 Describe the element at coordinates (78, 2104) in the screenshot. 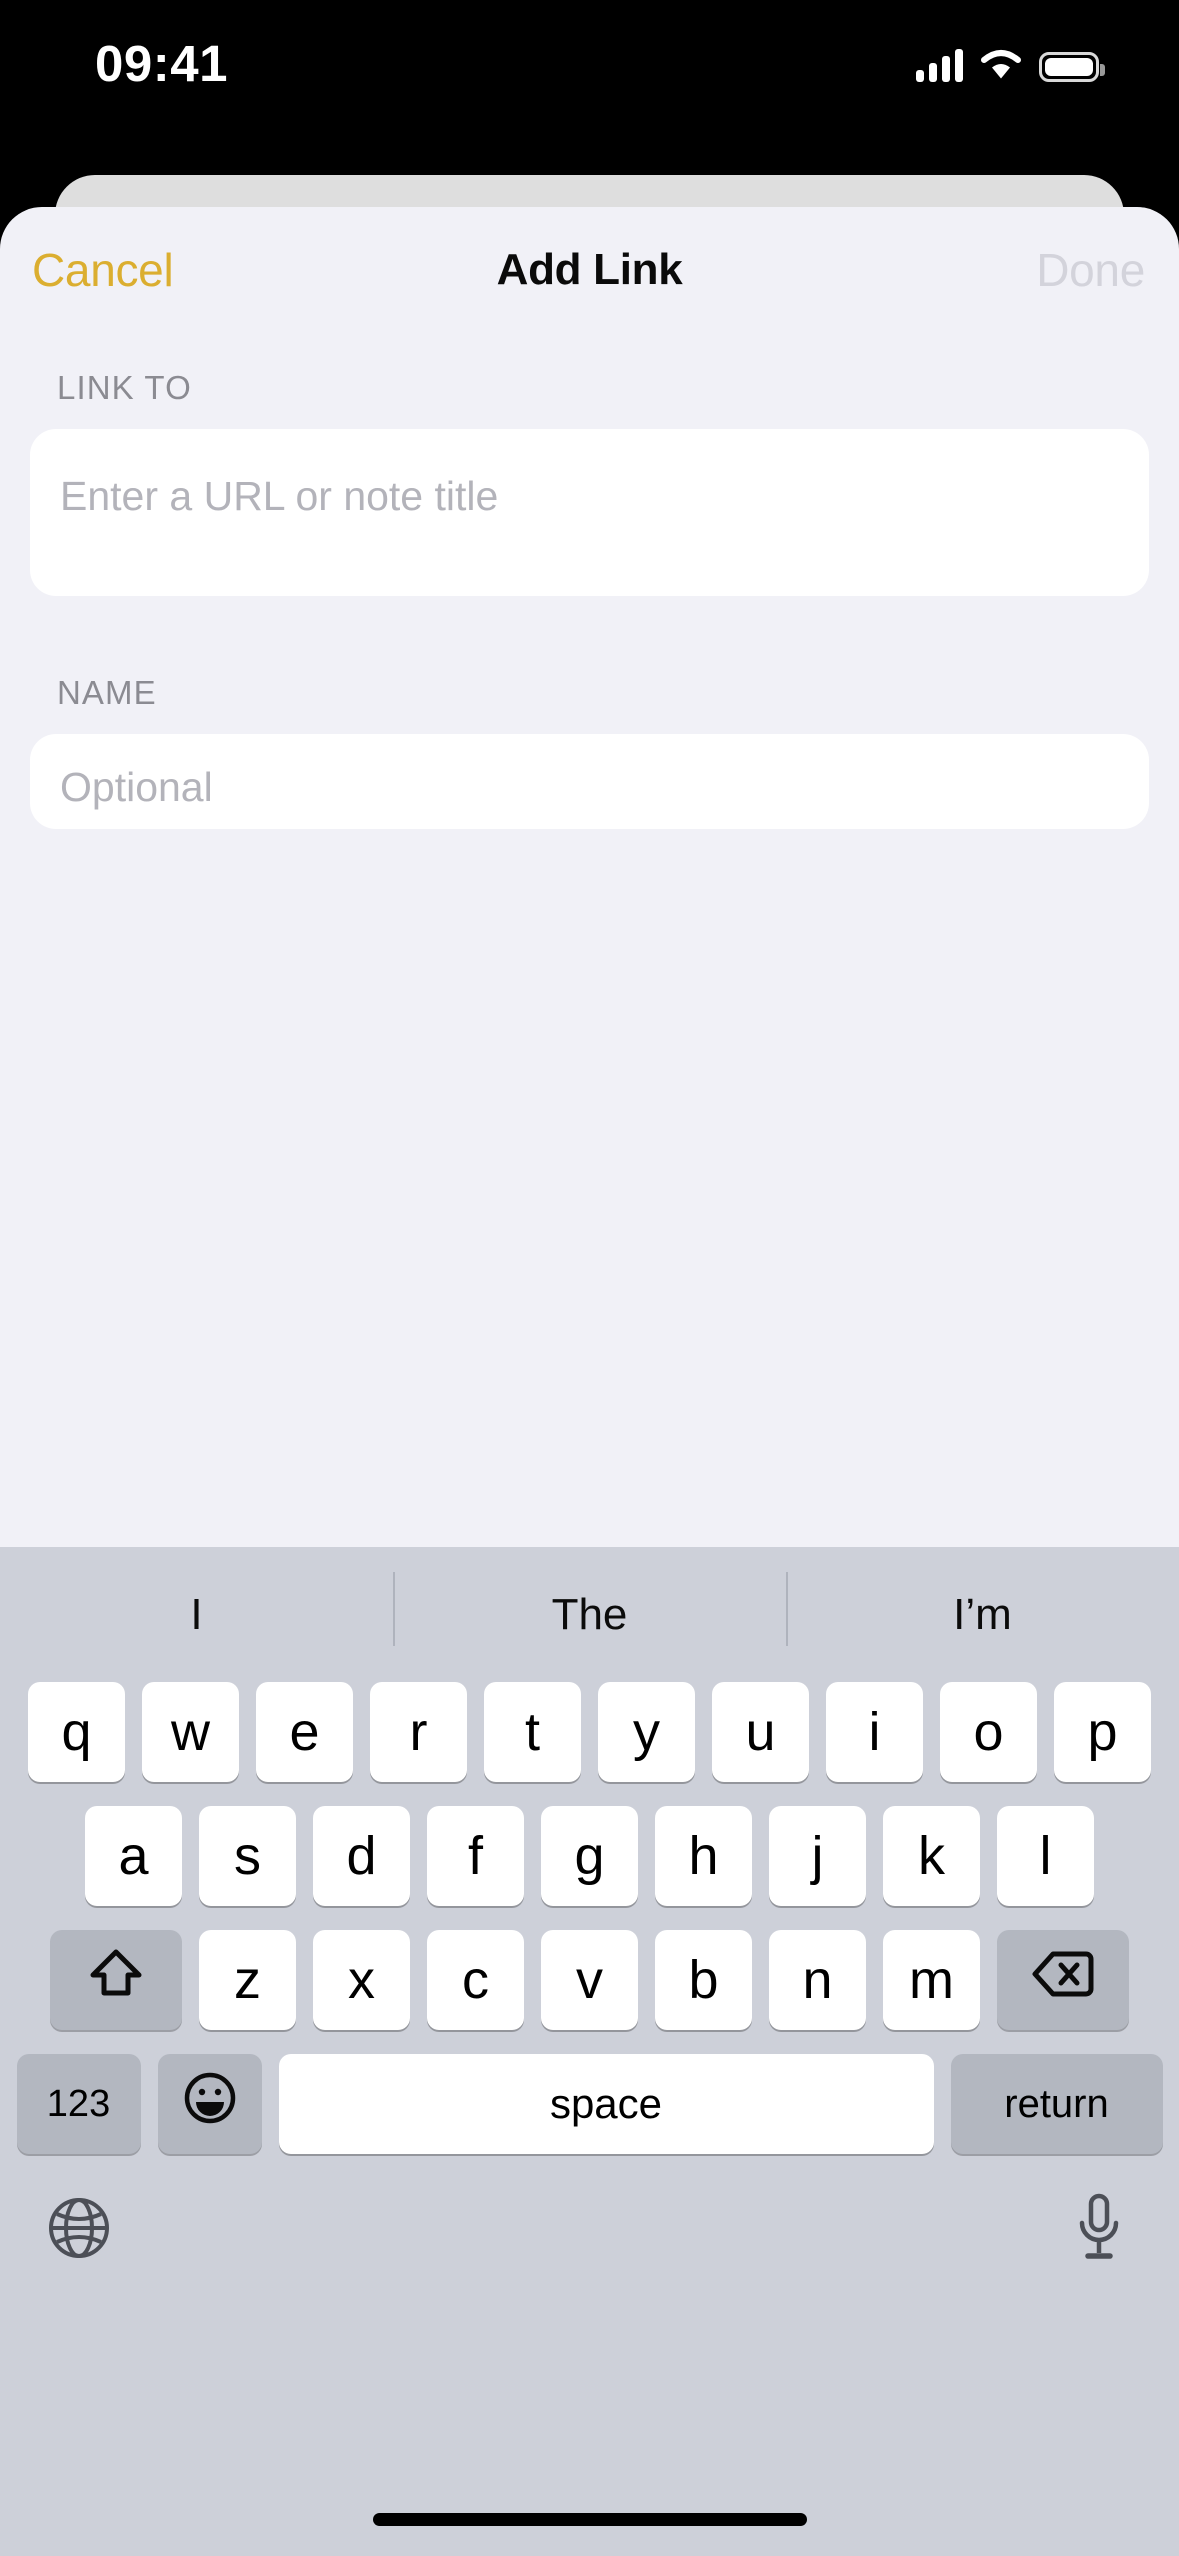

I see `numbers-key: 123` at that location.